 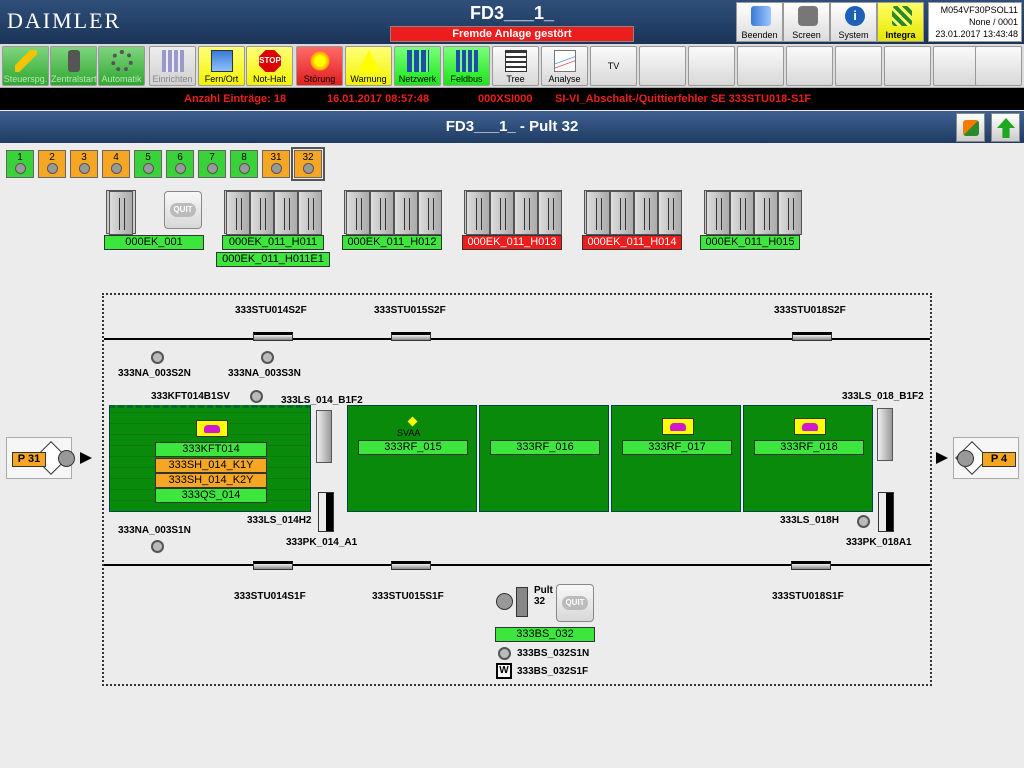 What do you see at coordinates (411, 565) in the screenshot?
I see `sensor-015-s1f` at bounding box center [411, 565].